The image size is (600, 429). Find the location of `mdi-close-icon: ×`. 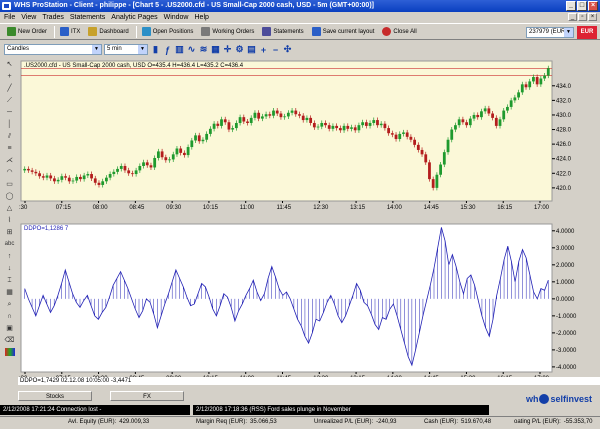

mdi-close-icon: × is located at coordinates (592, 17).